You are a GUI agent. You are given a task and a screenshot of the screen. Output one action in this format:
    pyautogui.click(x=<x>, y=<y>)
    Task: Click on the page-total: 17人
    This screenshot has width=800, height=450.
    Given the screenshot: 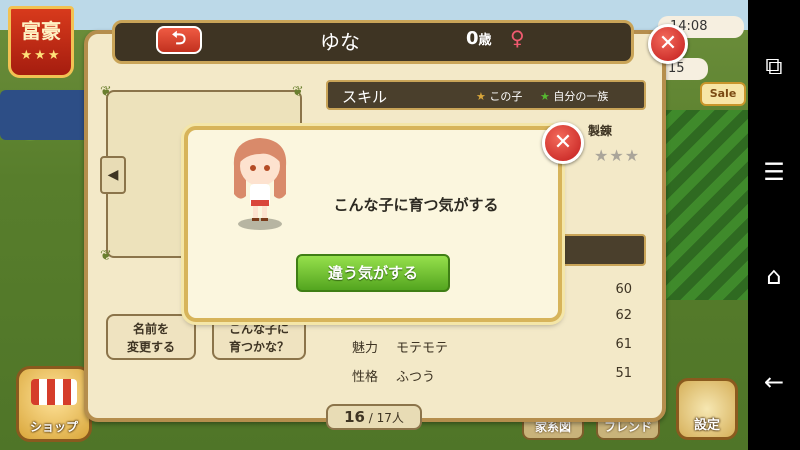 What is the action you would take?
    pyautogui.click(x=390, y=418)
    